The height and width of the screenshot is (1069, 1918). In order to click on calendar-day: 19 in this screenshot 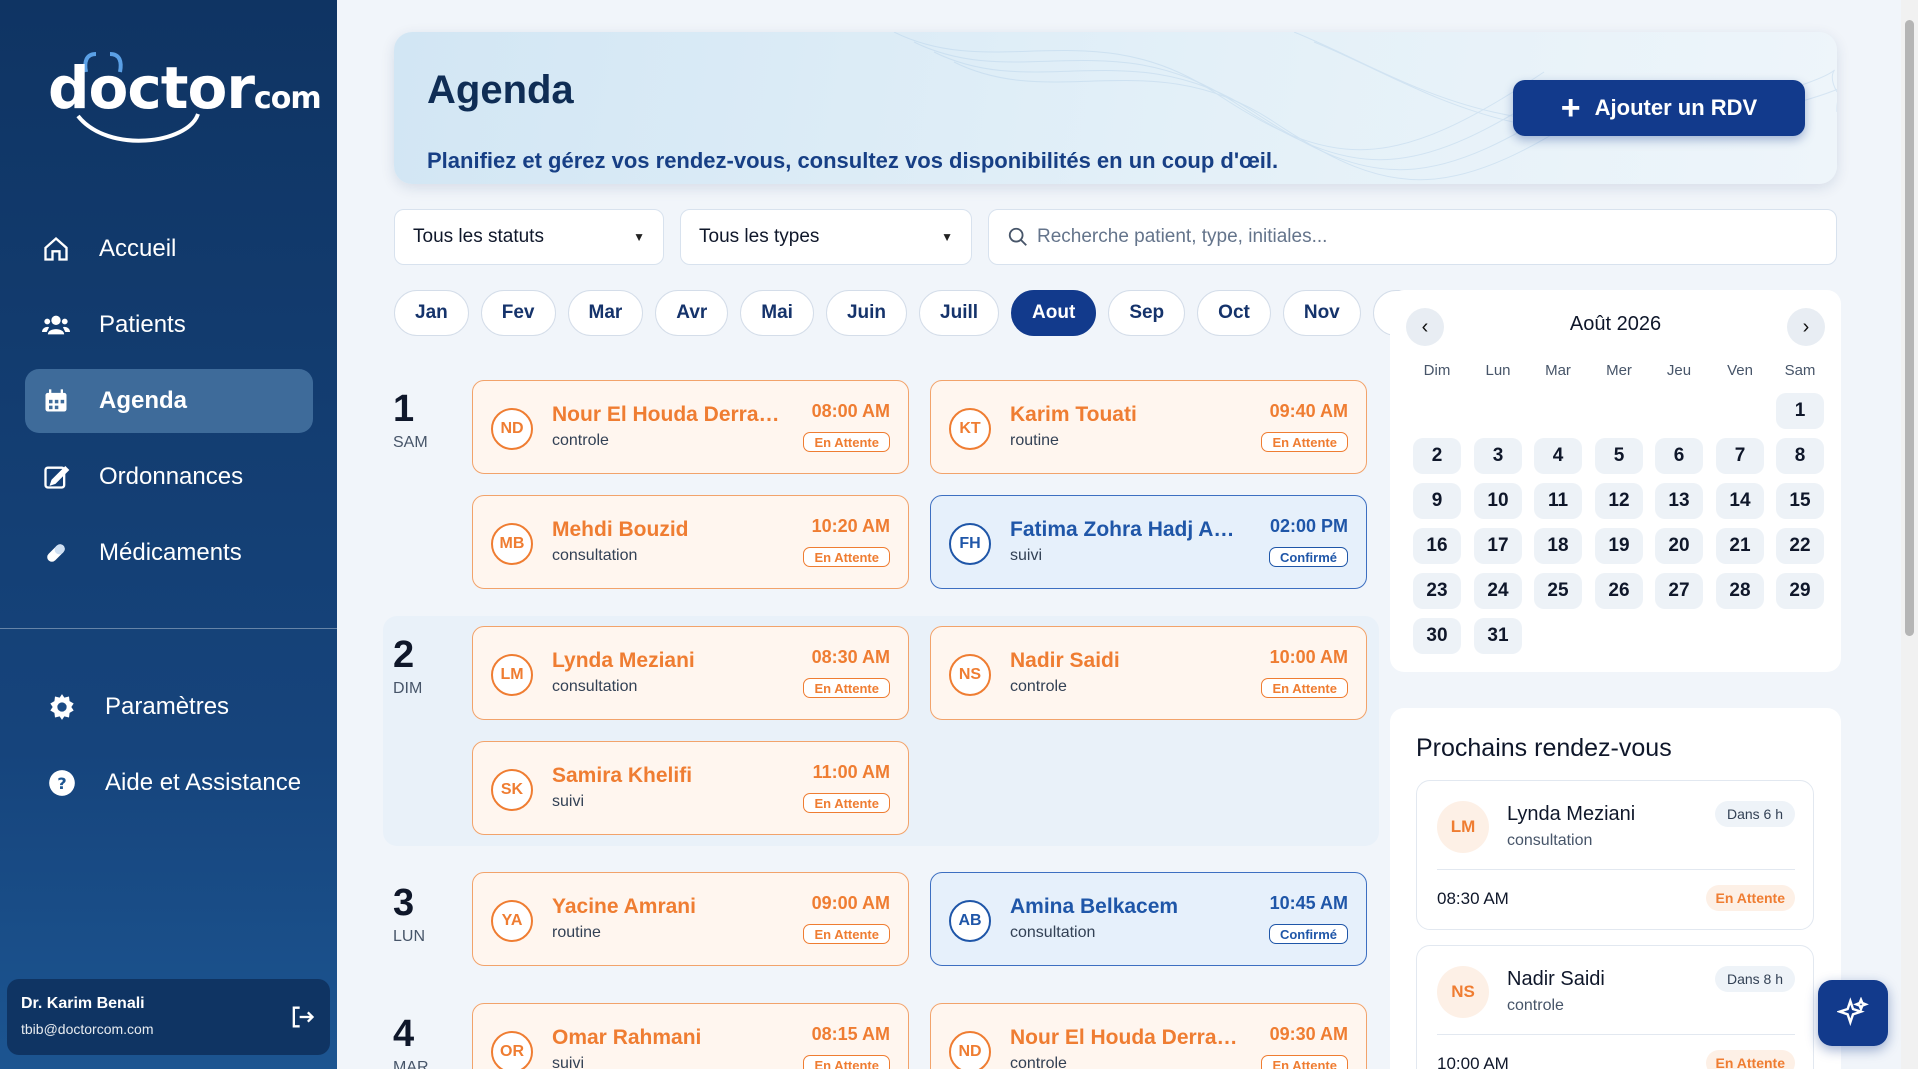, I will do `click(1619, 546)`.